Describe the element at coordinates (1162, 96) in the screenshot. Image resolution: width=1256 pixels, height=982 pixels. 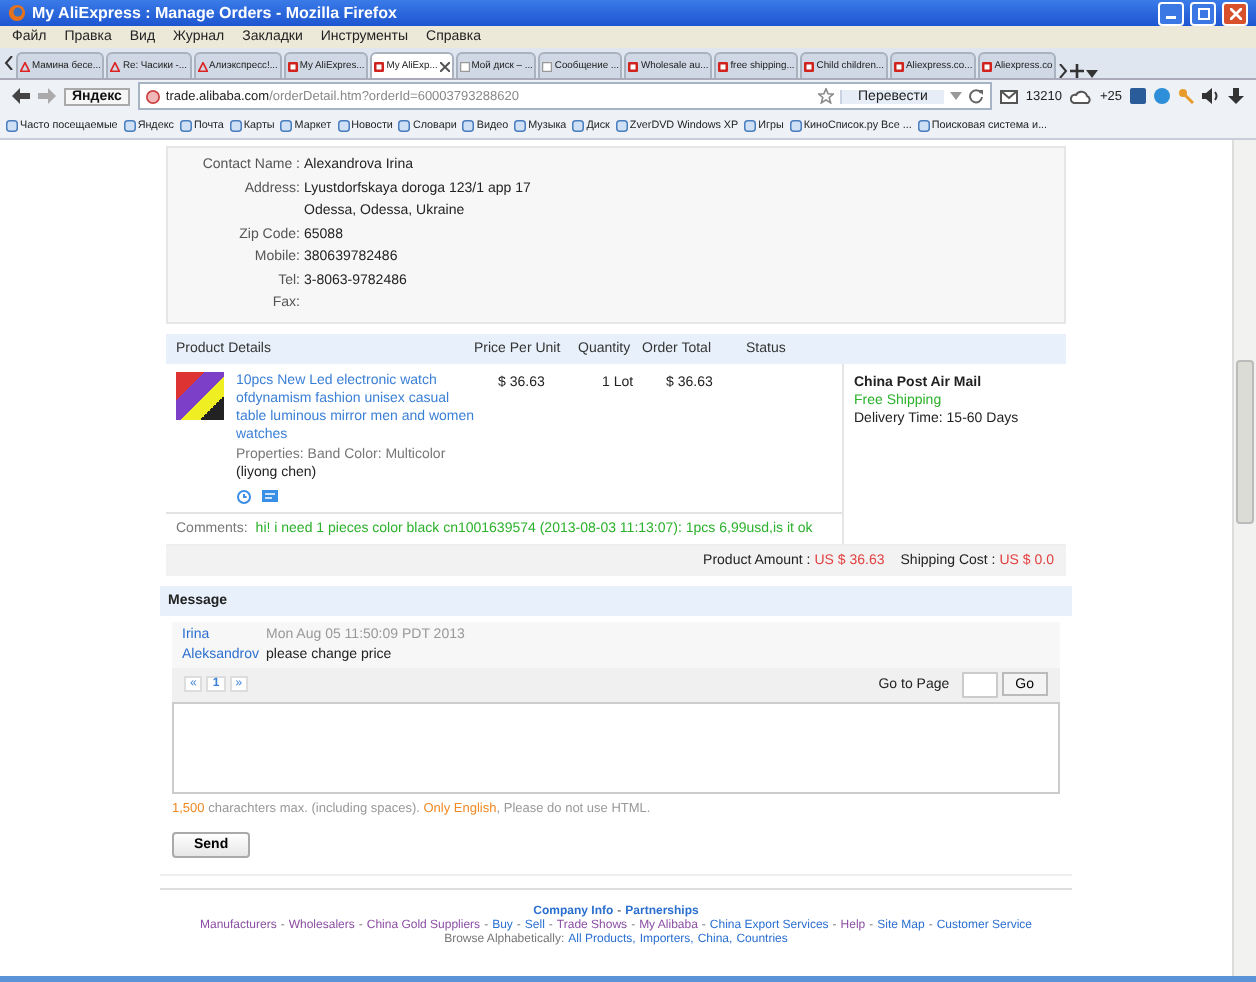
I see `circle-icon` at that location.